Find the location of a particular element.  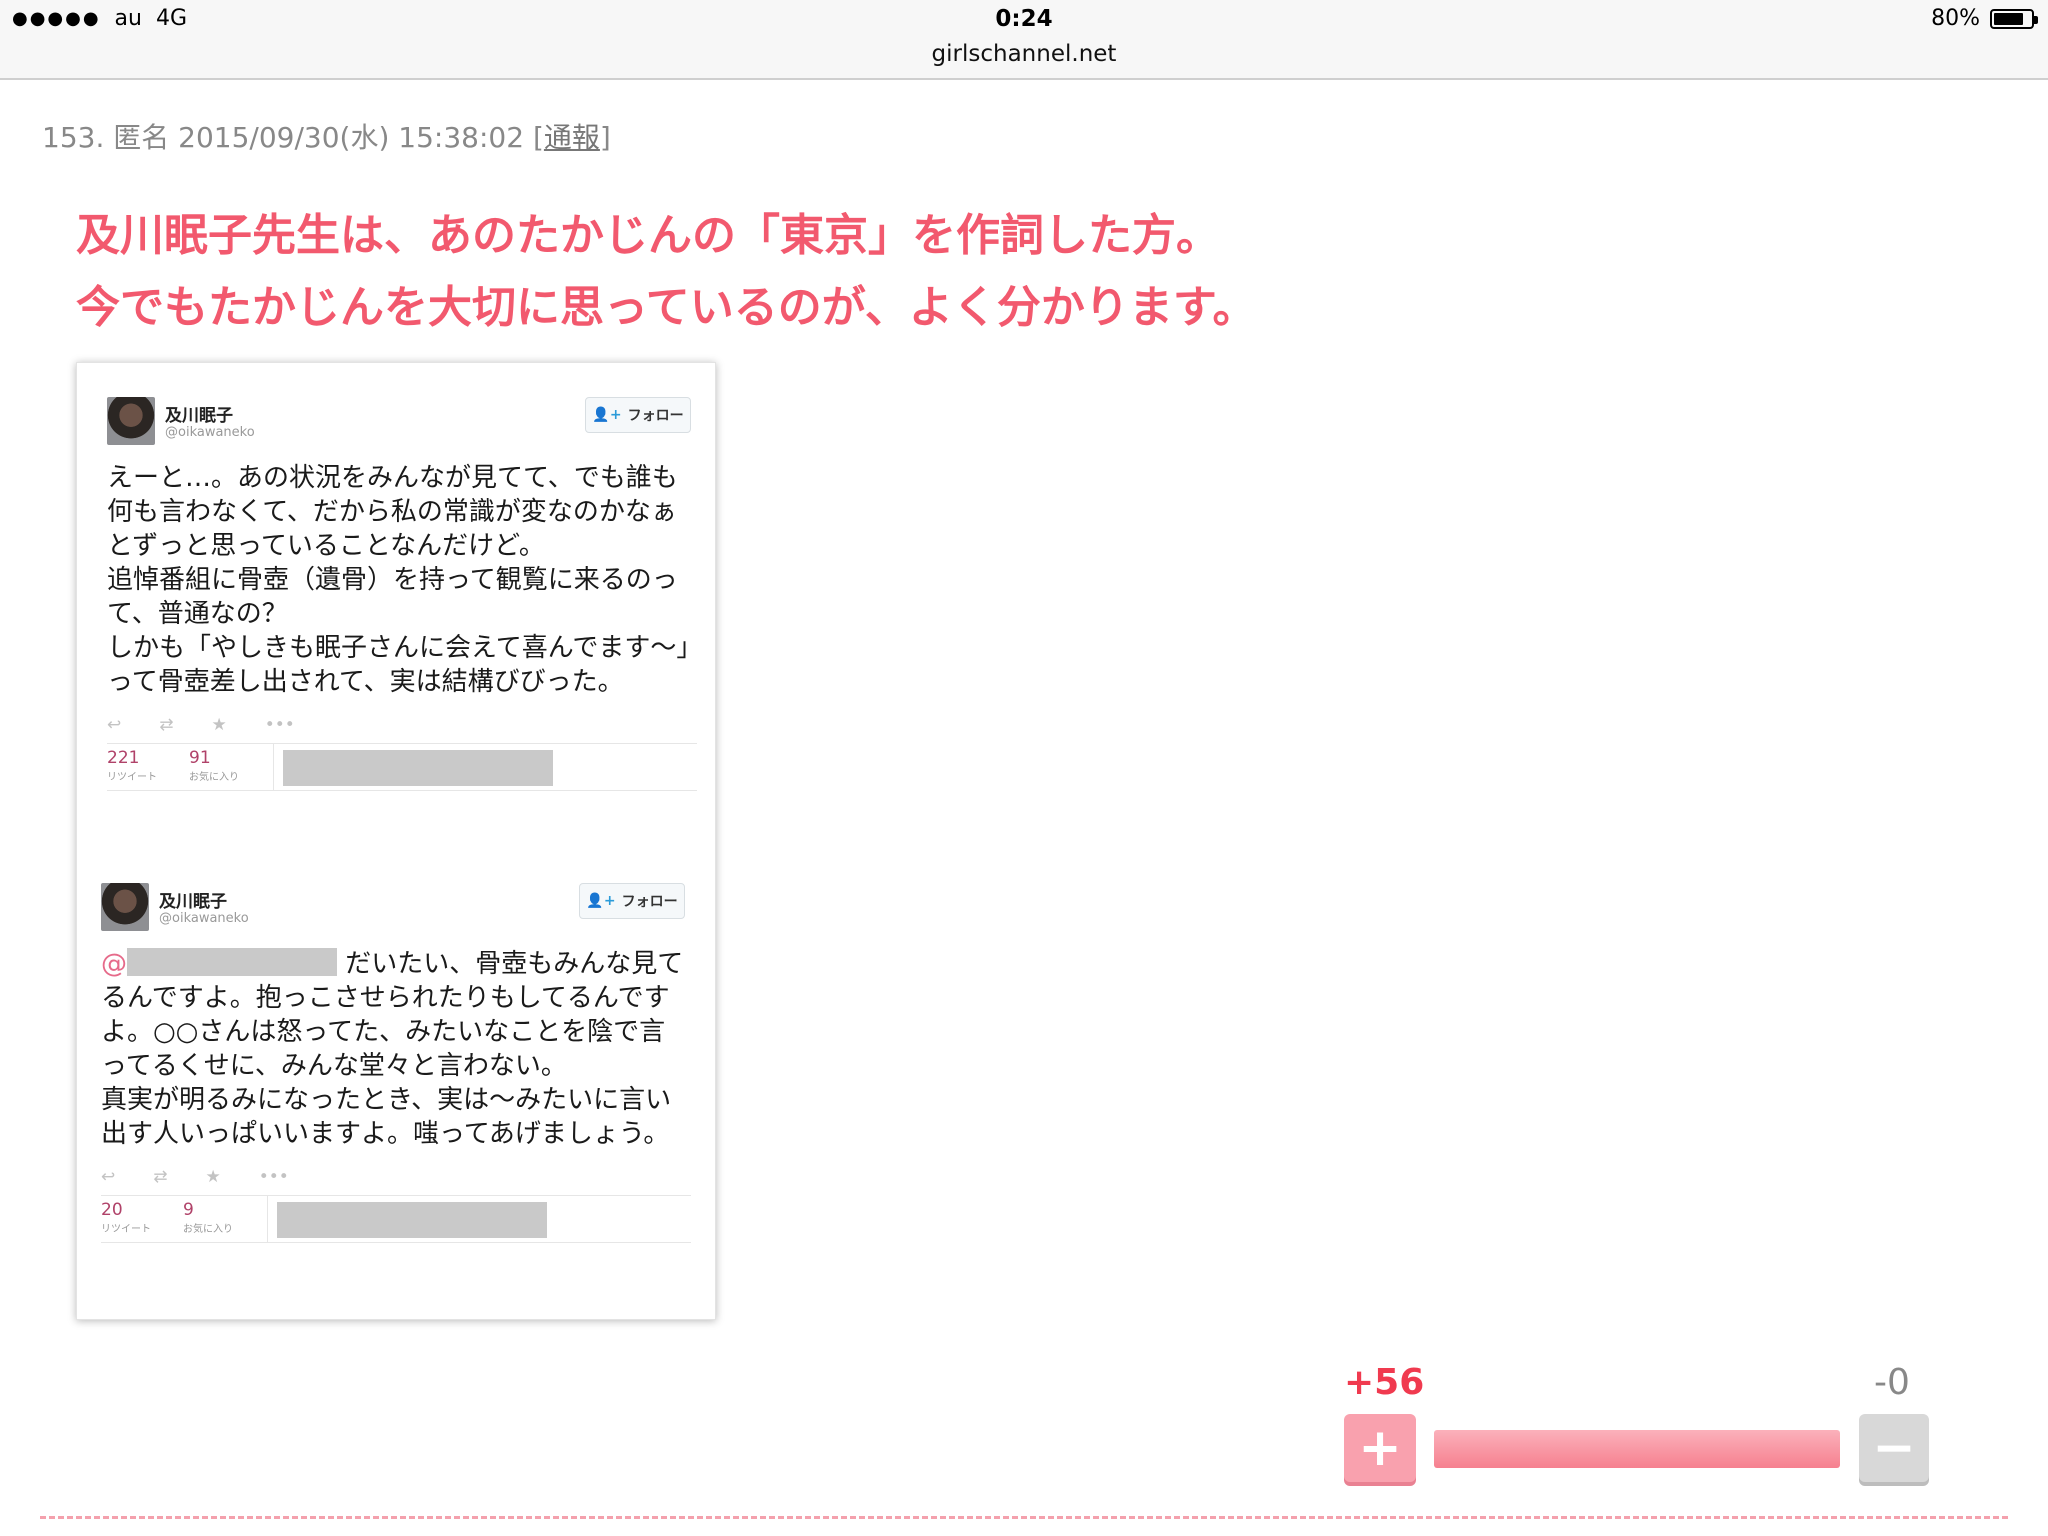

battery-icon is located at coordinates (2014, 18).